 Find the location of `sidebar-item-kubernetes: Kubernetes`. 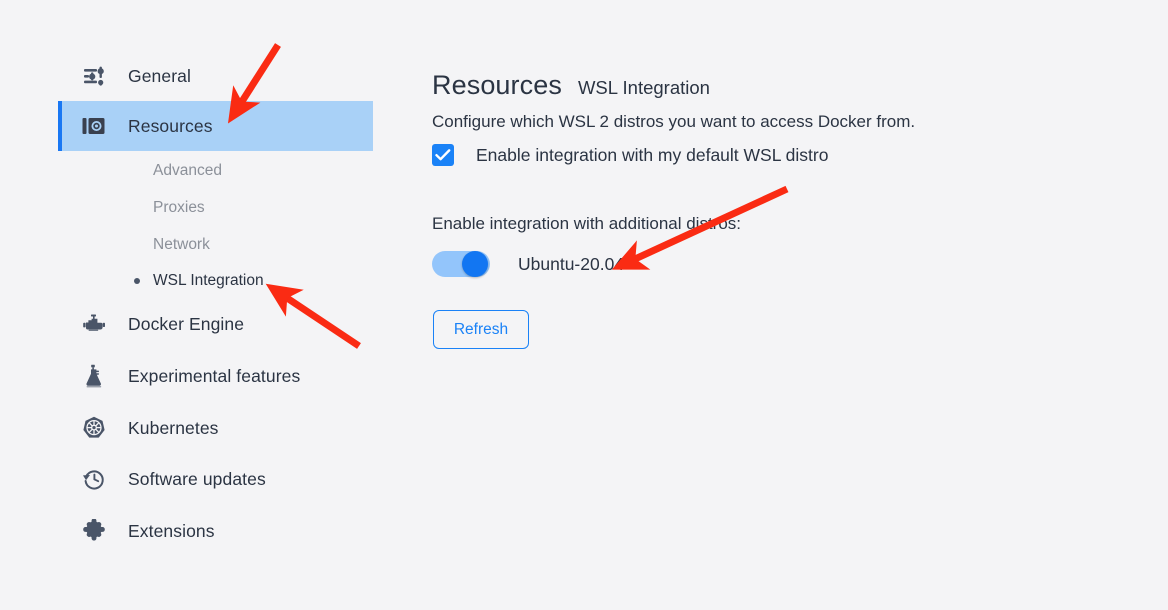

sidebar-item-kubernetes: Kubernetes is located at coordinates (215, 428).